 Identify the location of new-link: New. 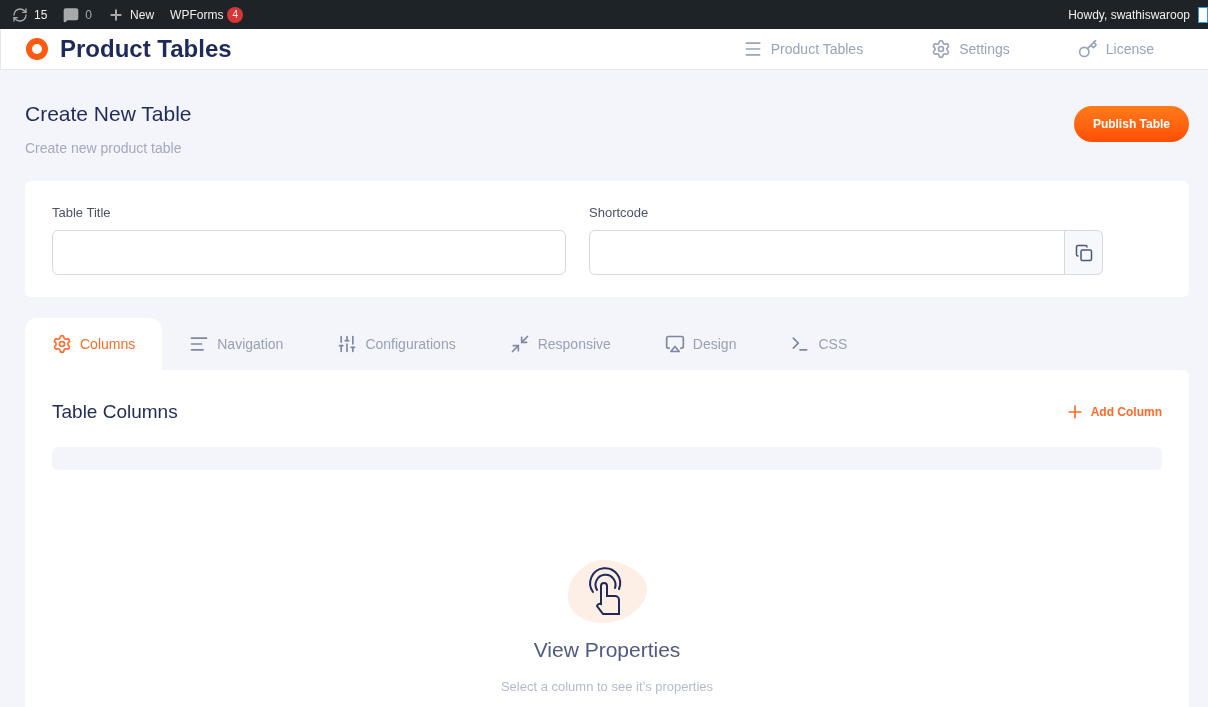
(131, 14).